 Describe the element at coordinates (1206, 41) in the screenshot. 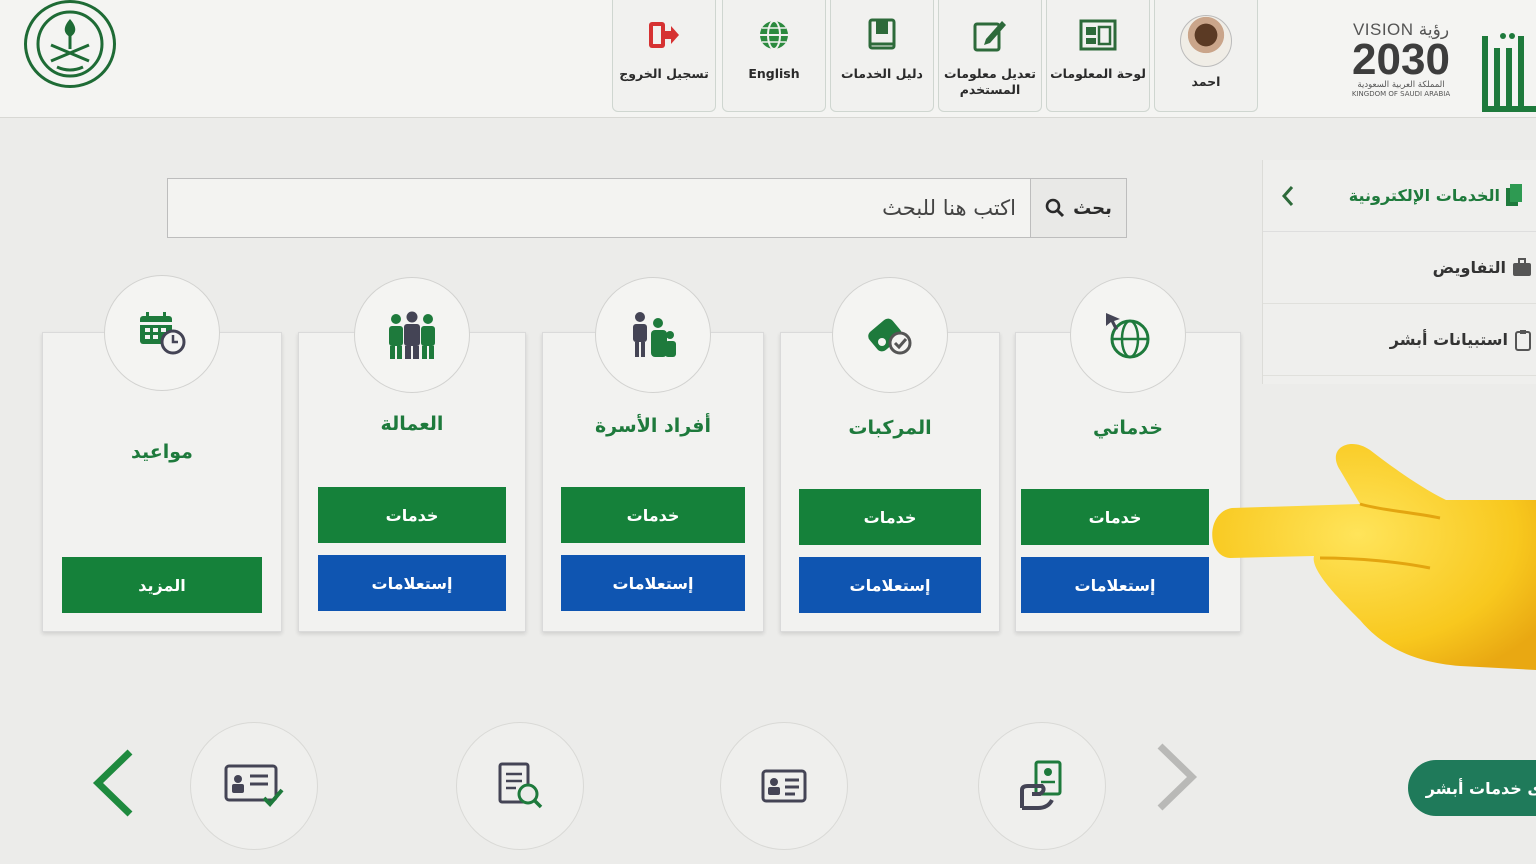

I see `avatar` at that location.